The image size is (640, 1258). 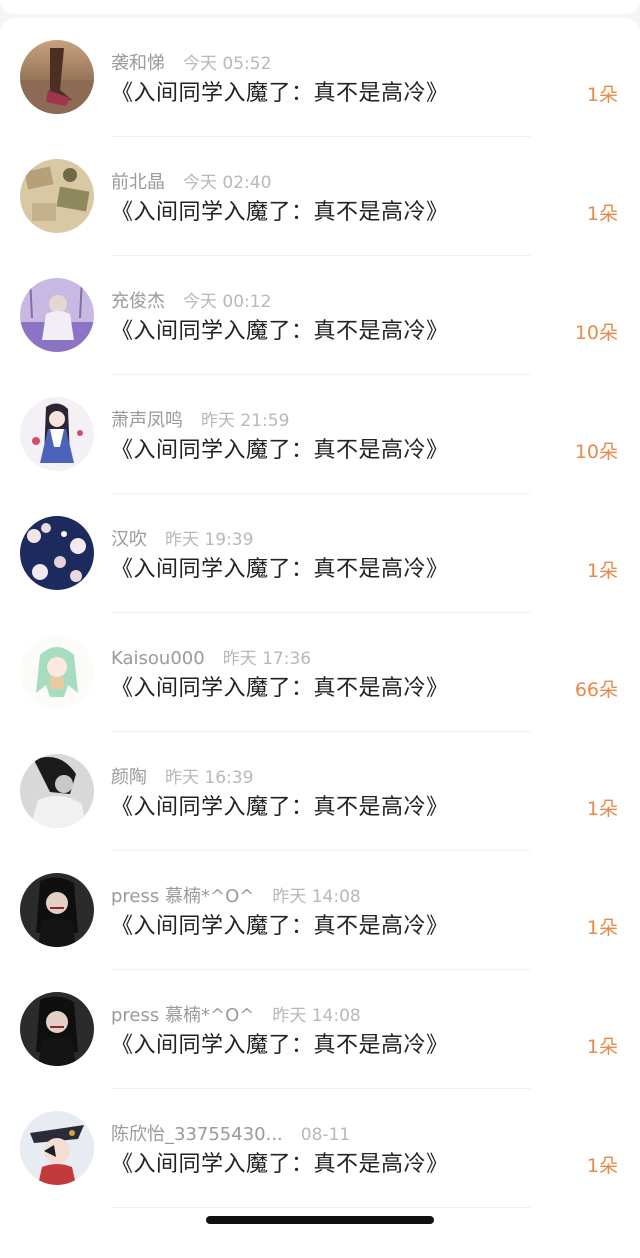 What do you see at coordinates (320, 7) in the screenshot?
I see `previous-card` at bounding box center [320, 7].